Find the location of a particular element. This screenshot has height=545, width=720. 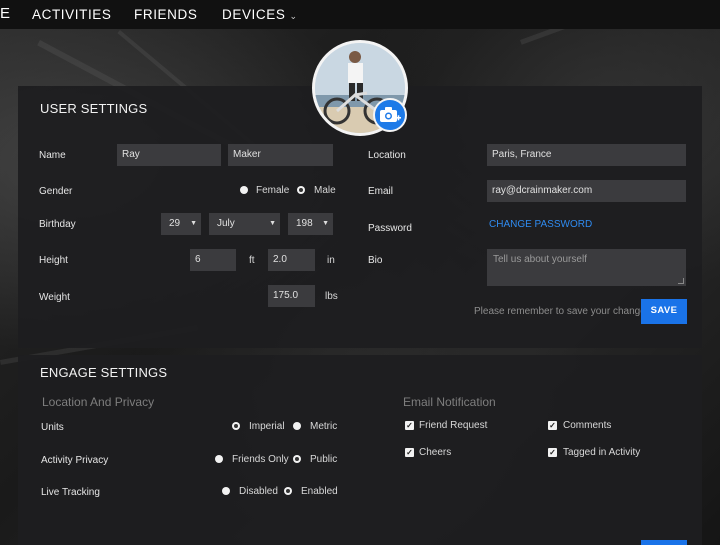

camera-add-icon is located at coordinates (390, 114).